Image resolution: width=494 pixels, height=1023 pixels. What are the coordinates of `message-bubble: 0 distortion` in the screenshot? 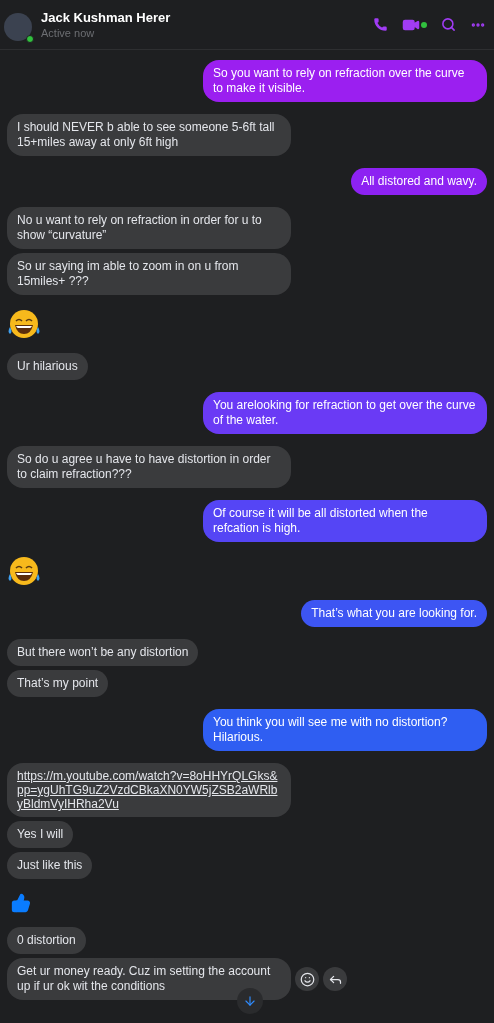 It's located at (46, 940).